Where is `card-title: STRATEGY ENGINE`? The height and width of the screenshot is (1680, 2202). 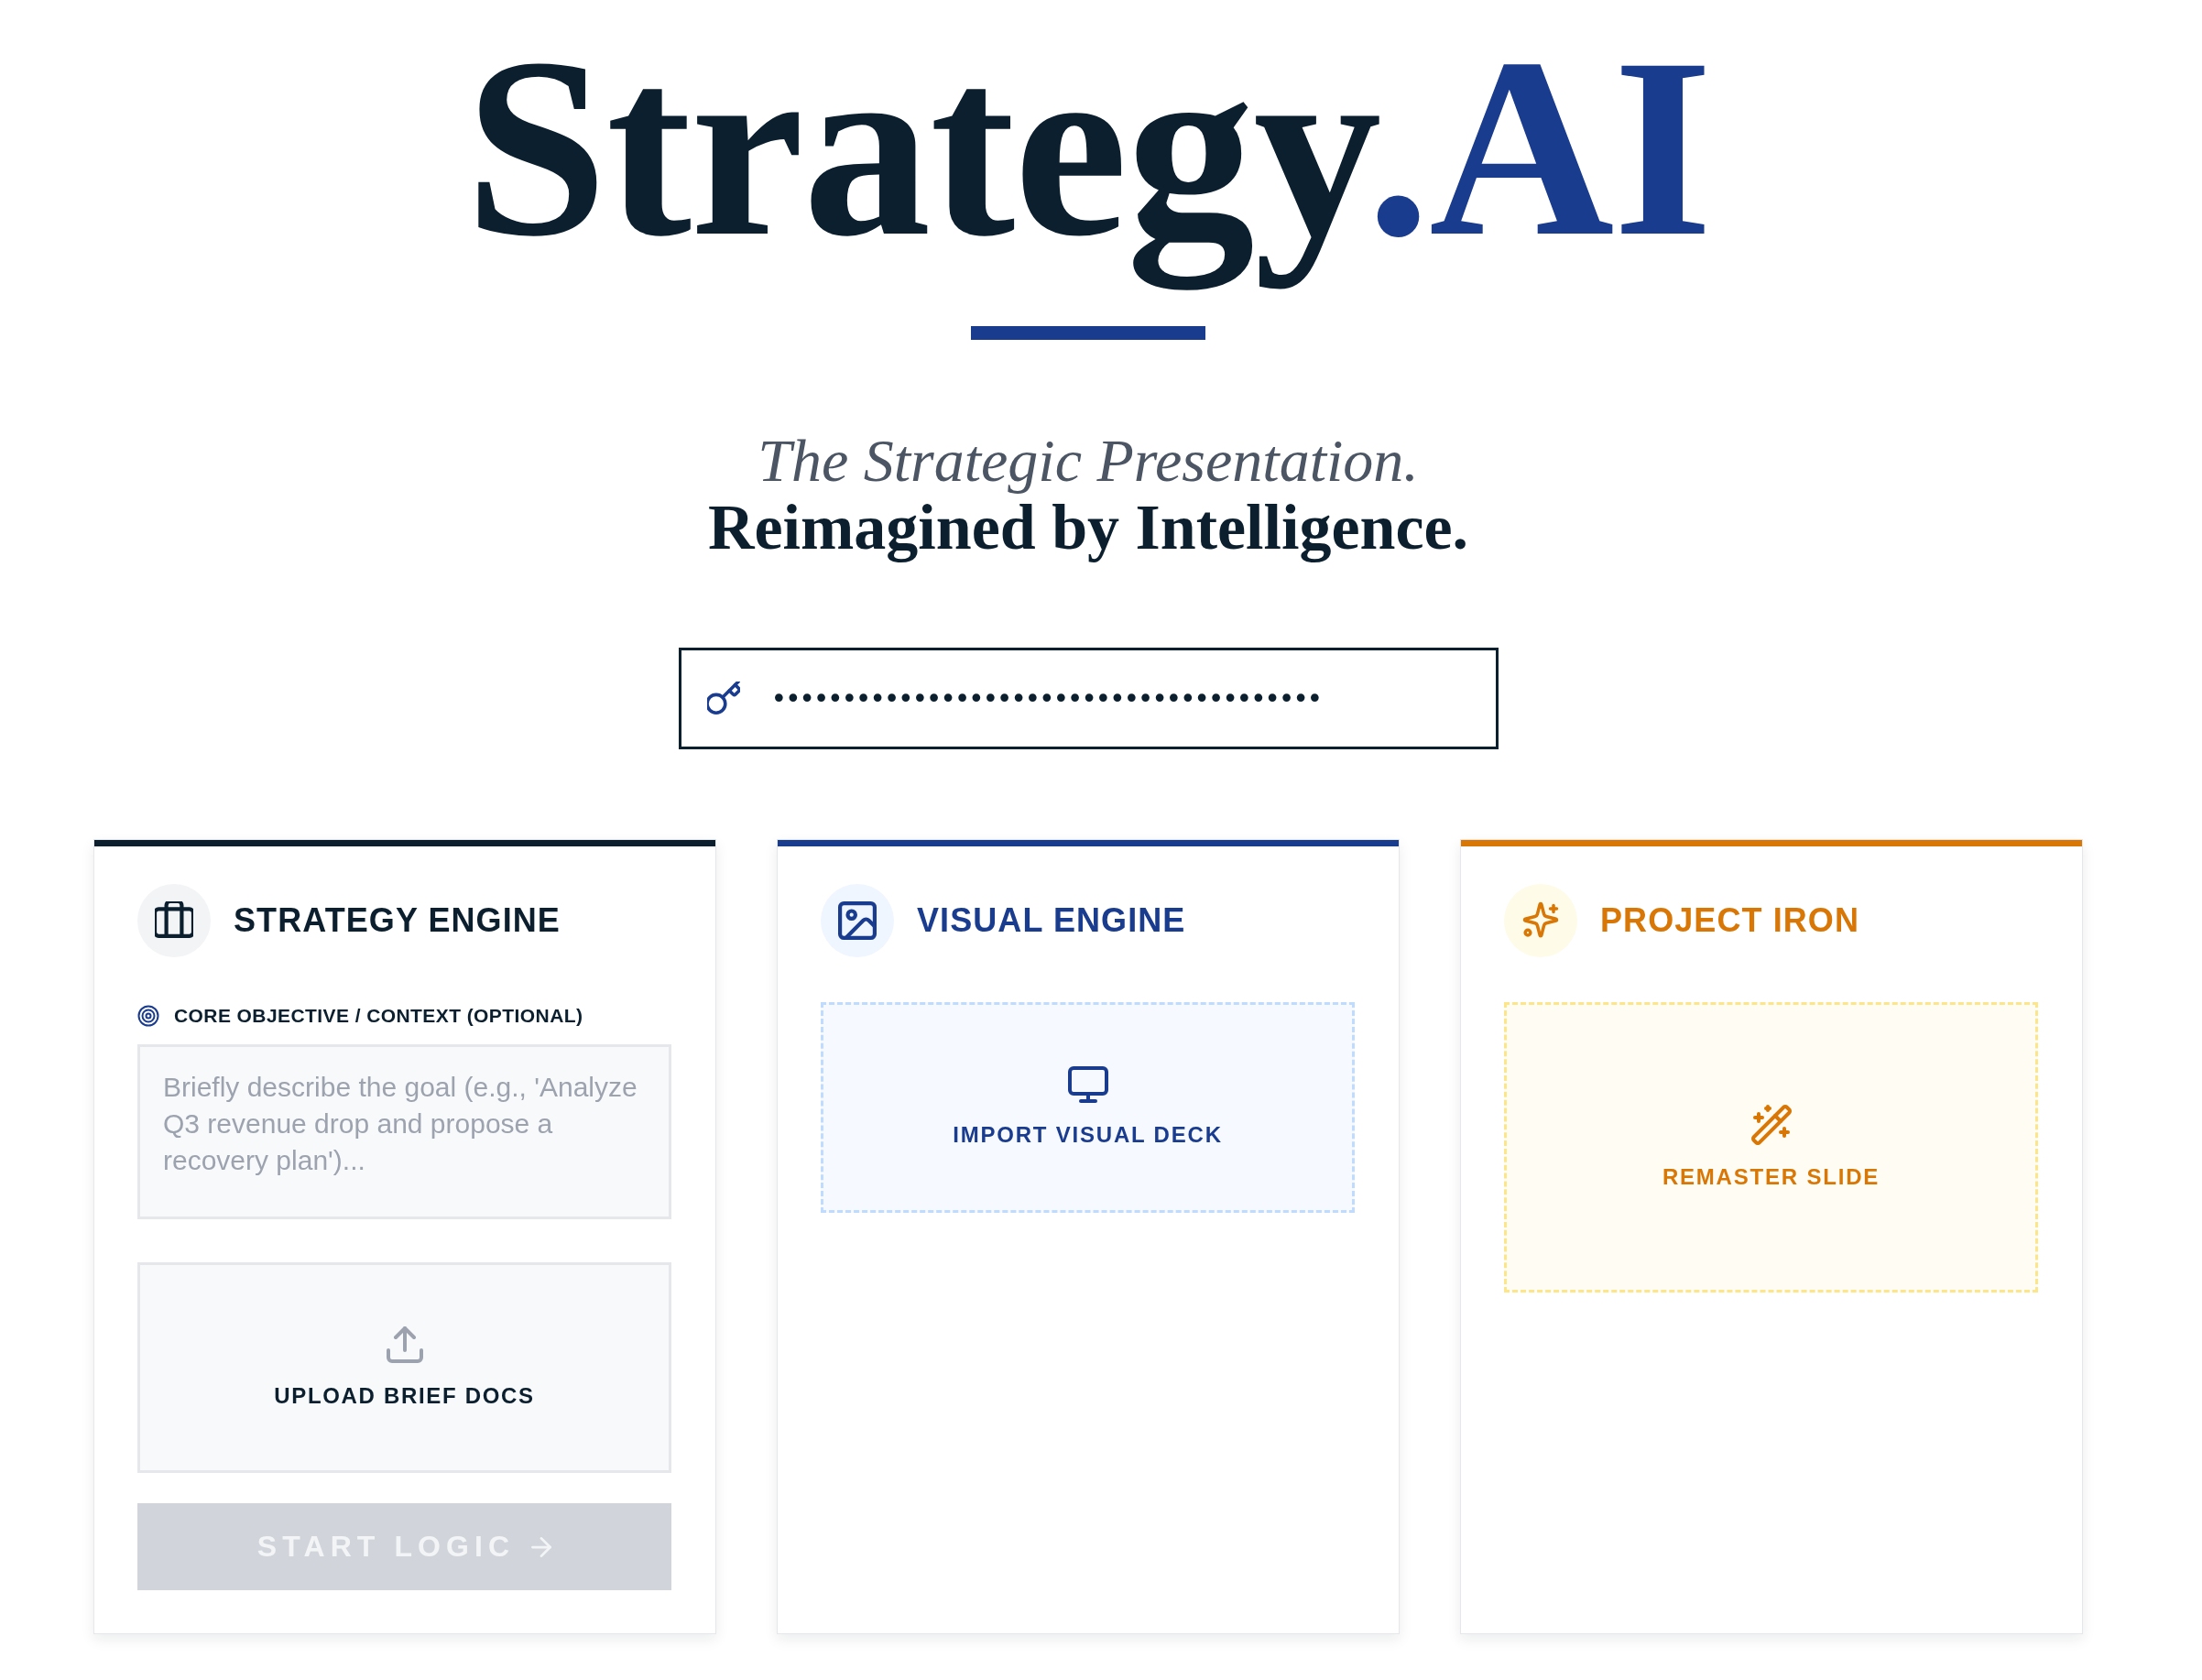 card-title: STRATEGY ENGINE is located at coordinates (397, 920).